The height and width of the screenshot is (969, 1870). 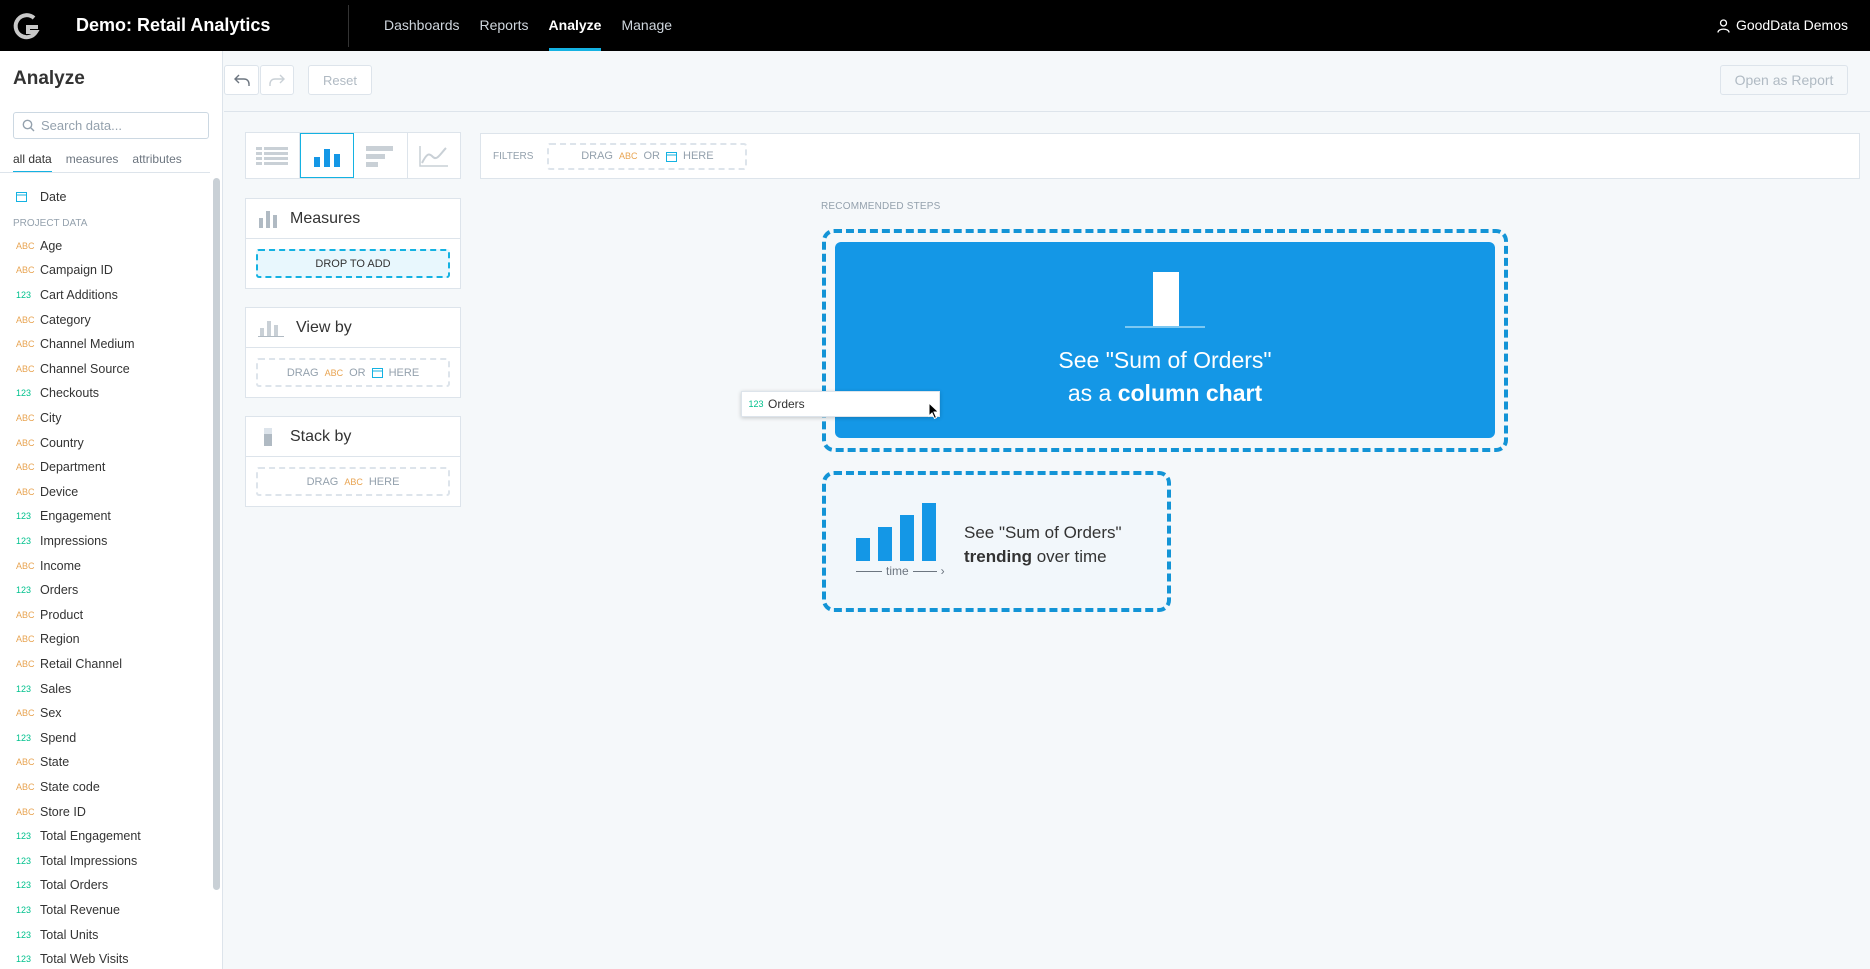 I want to click on list-item: 123 Total Web Visits, so click(x=105, y=958).